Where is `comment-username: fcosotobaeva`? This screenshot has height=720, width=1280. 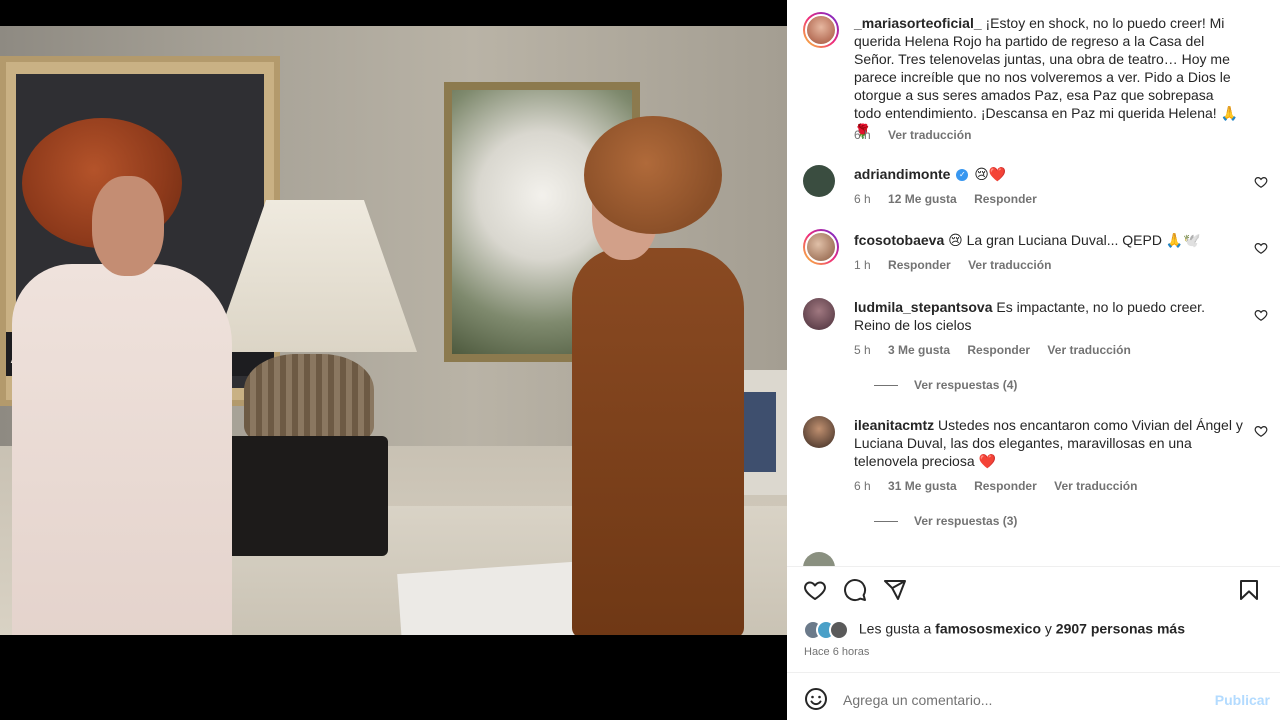
comment-username: fcosotobaeva is located at coordinates (899, 240).